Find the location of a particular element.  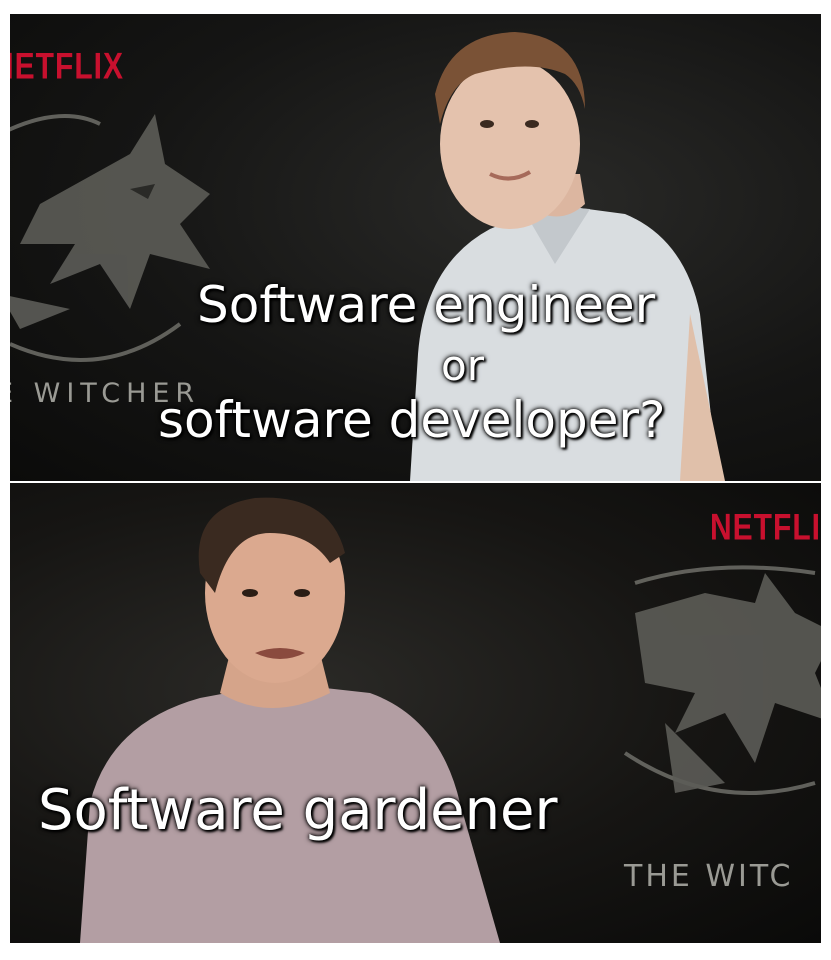

caption-line-1: Software engineer is located at coordinates (426, 305).